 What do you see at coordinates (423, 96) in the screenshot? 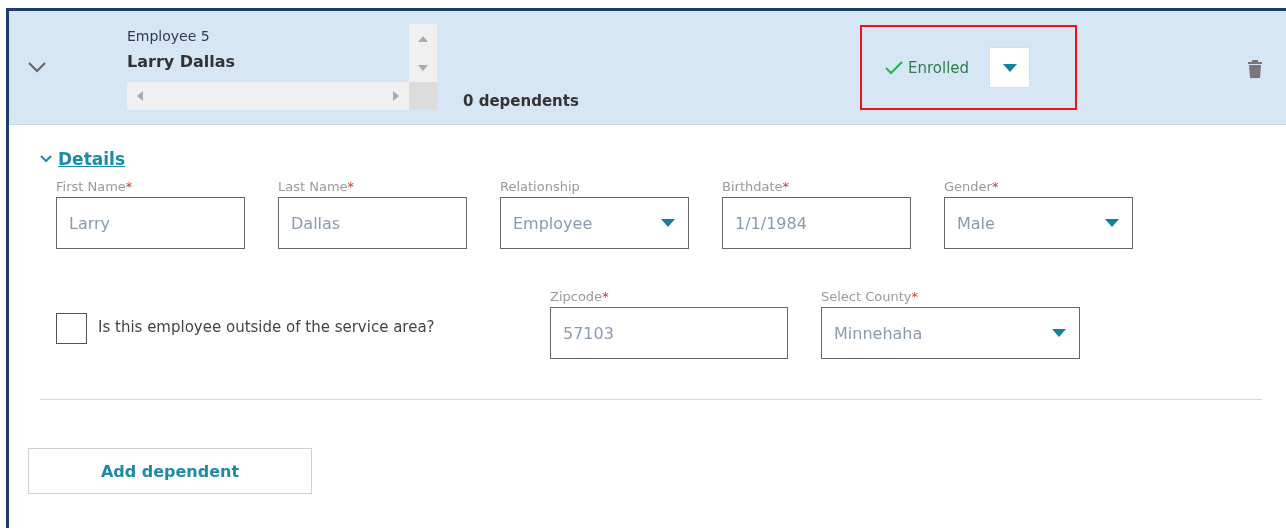
I see `scrollbar-corner` at bounding box center [423, 96].